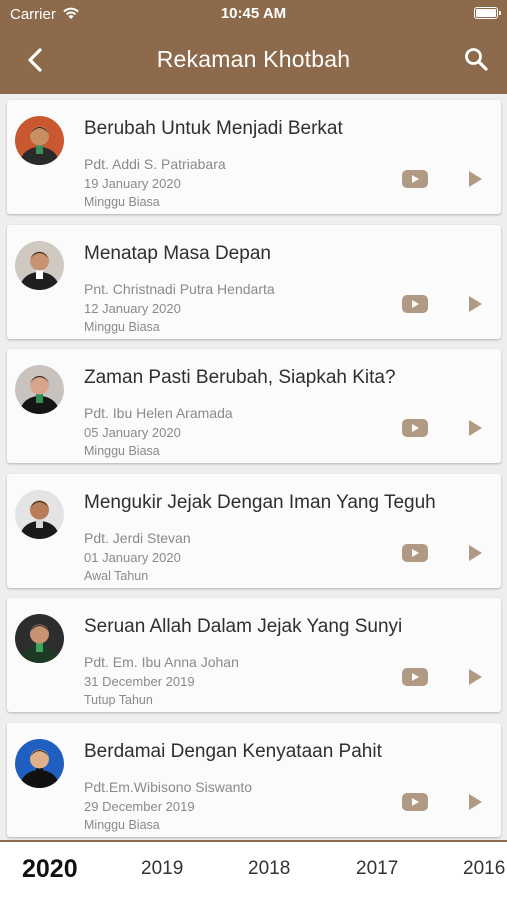 The height and width of the screenshot is (900, 507). Describe the element at coordinates (116, 575) in the screenshot. I see `sermon-occasion: Awal Tahun` at that location.